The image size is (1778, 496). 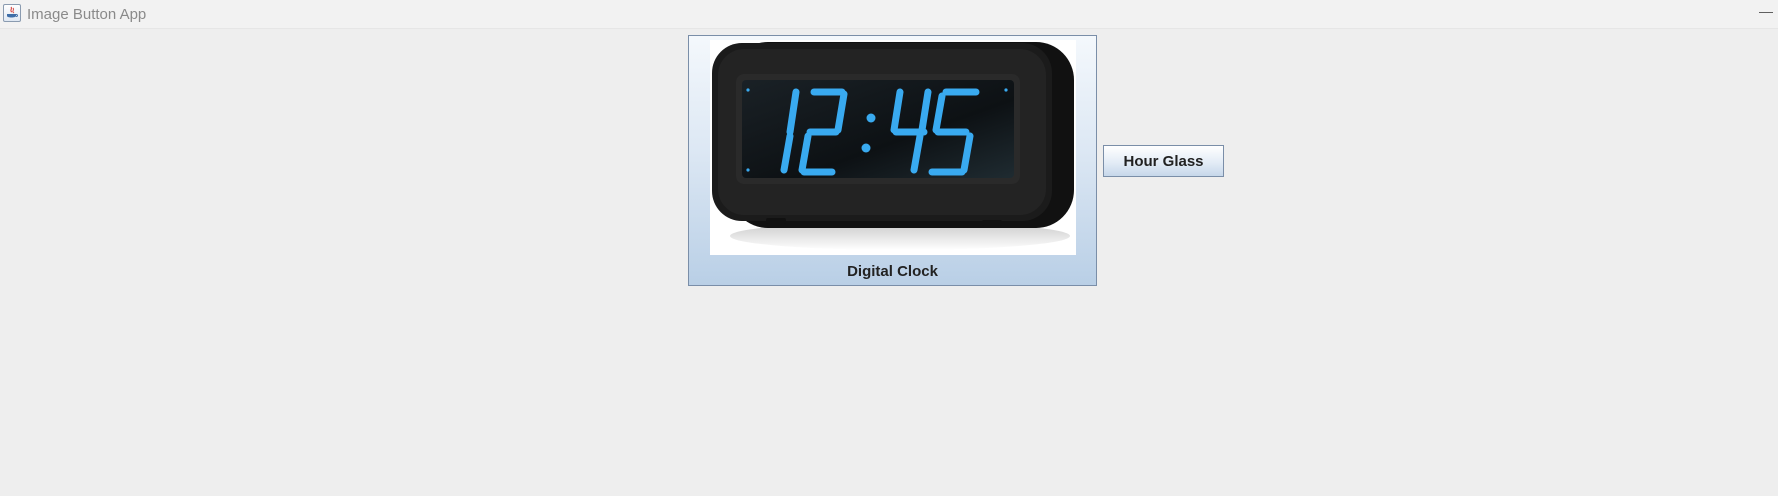 I want to click on java-app-icon, so click(x=12, y=13).